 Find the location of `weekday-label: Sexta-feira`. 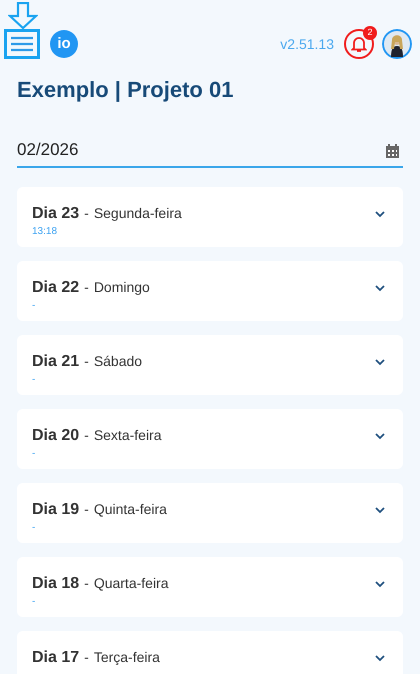

weekday-label: Sexta-feira is located at coordinates (128, 435).